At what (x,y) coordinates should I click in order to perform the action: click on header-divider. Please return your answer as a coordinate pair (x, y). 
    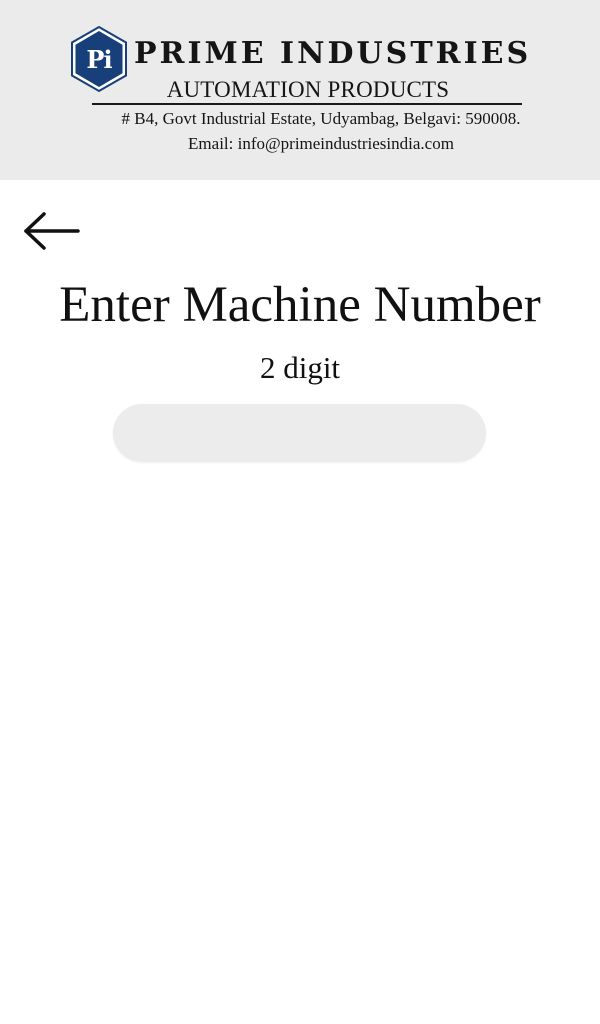
    Looking at the image, I should click on (307, 104).